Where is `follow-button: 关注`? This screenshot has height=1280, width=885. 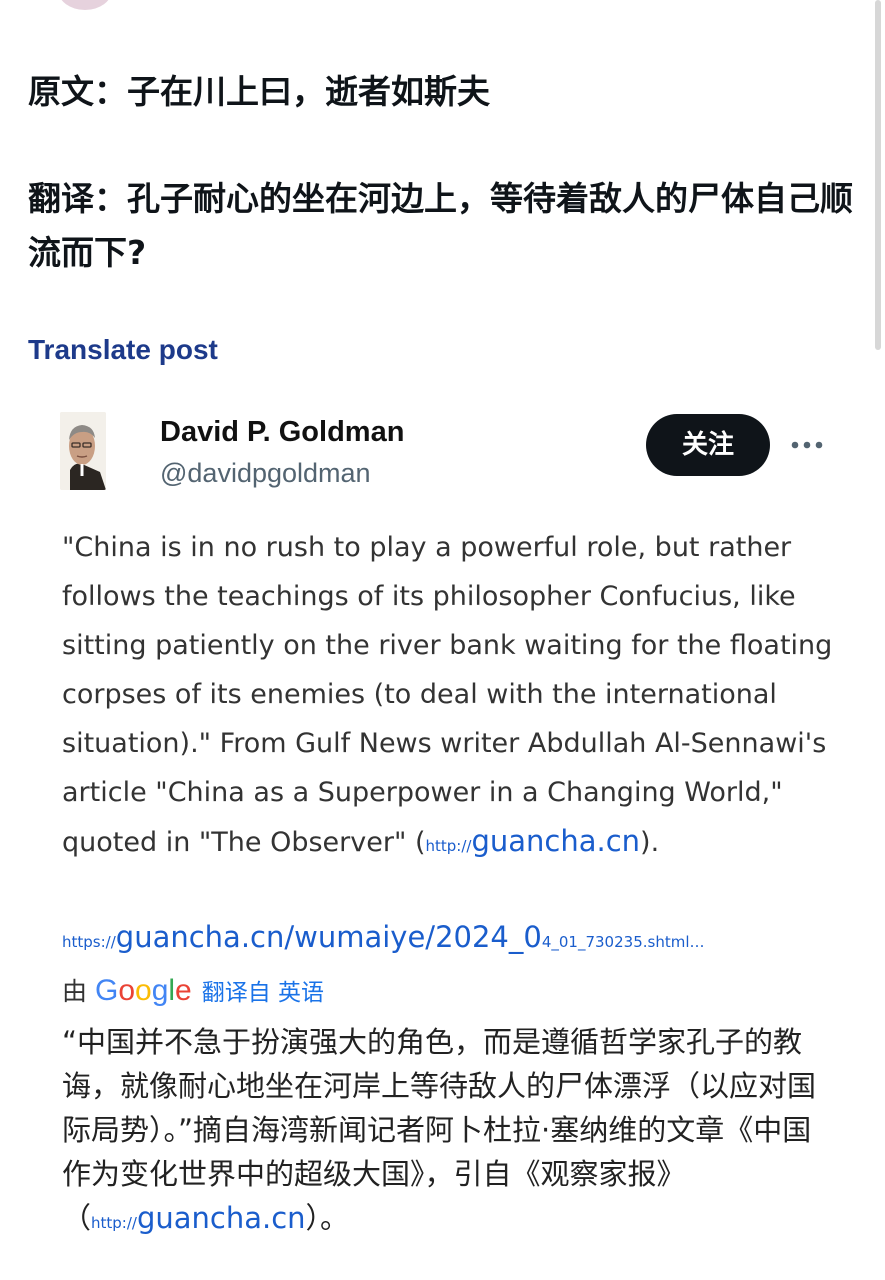
follow-button: 关注 is located at coordinates (708, 445).